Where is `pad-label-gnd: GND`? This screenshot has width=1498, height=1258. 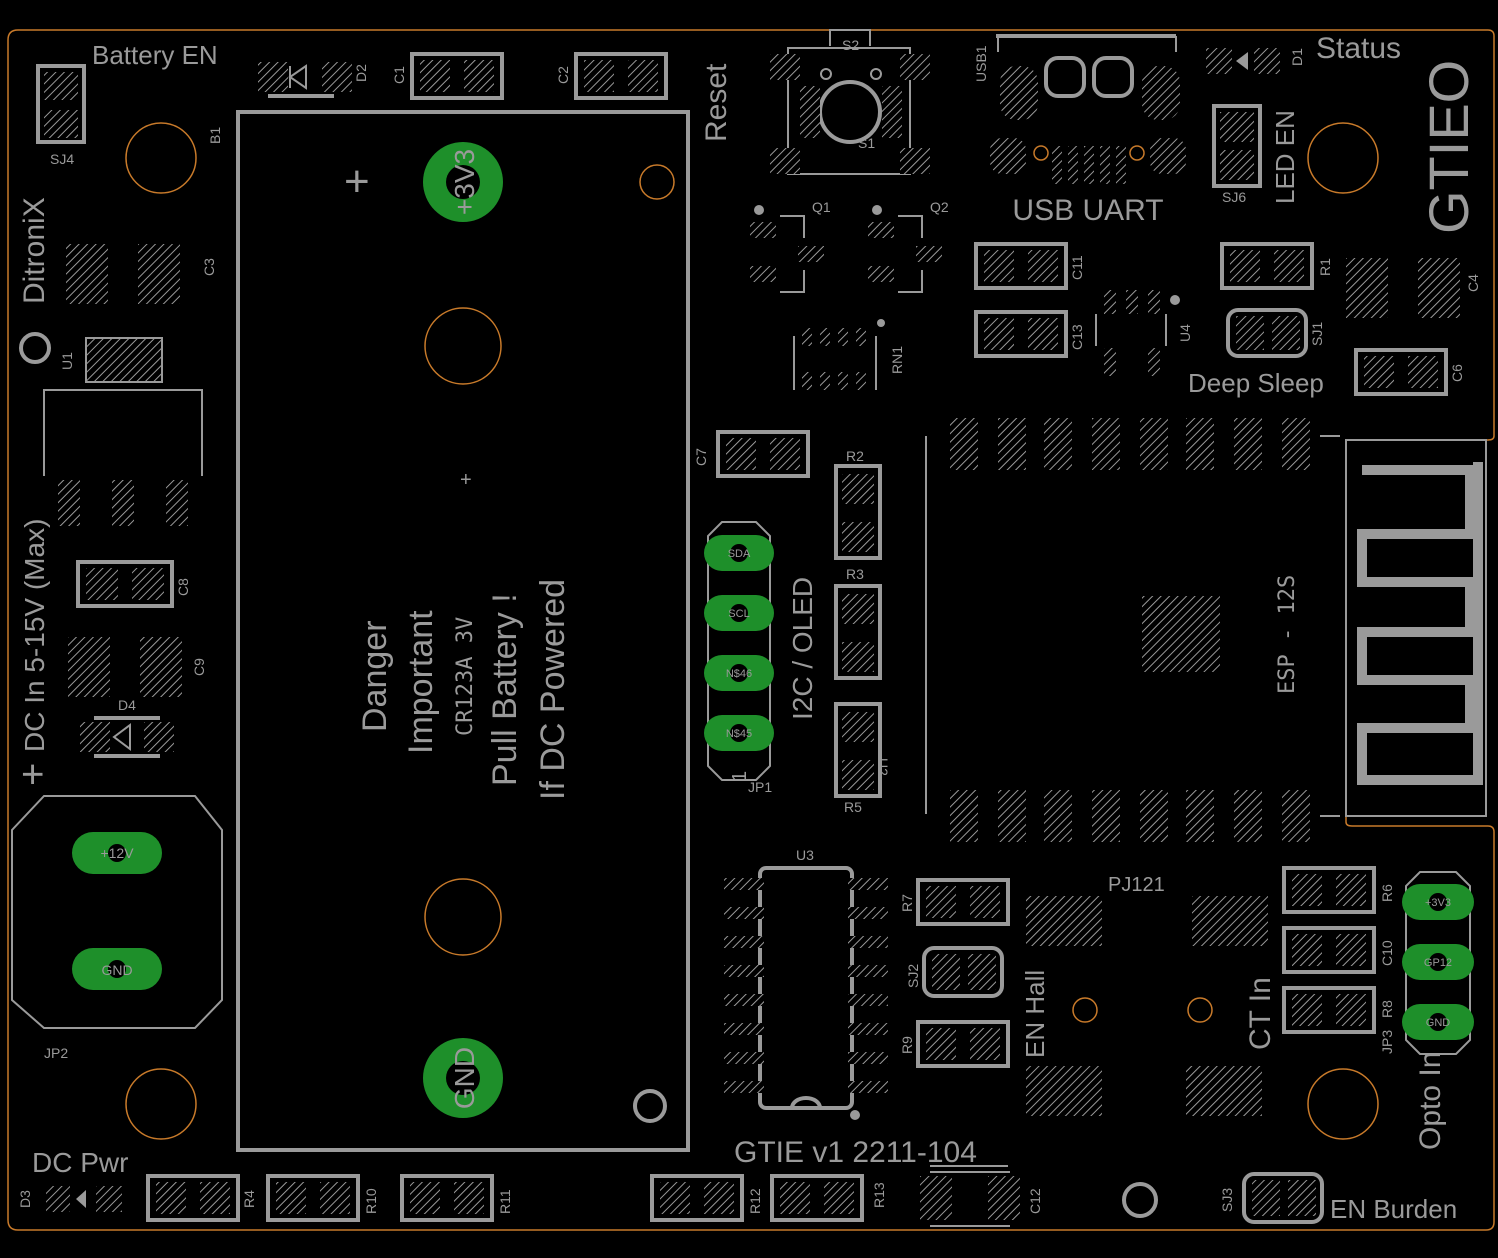
pad-label-gnd: GND is located at coordinates (464, 1078).